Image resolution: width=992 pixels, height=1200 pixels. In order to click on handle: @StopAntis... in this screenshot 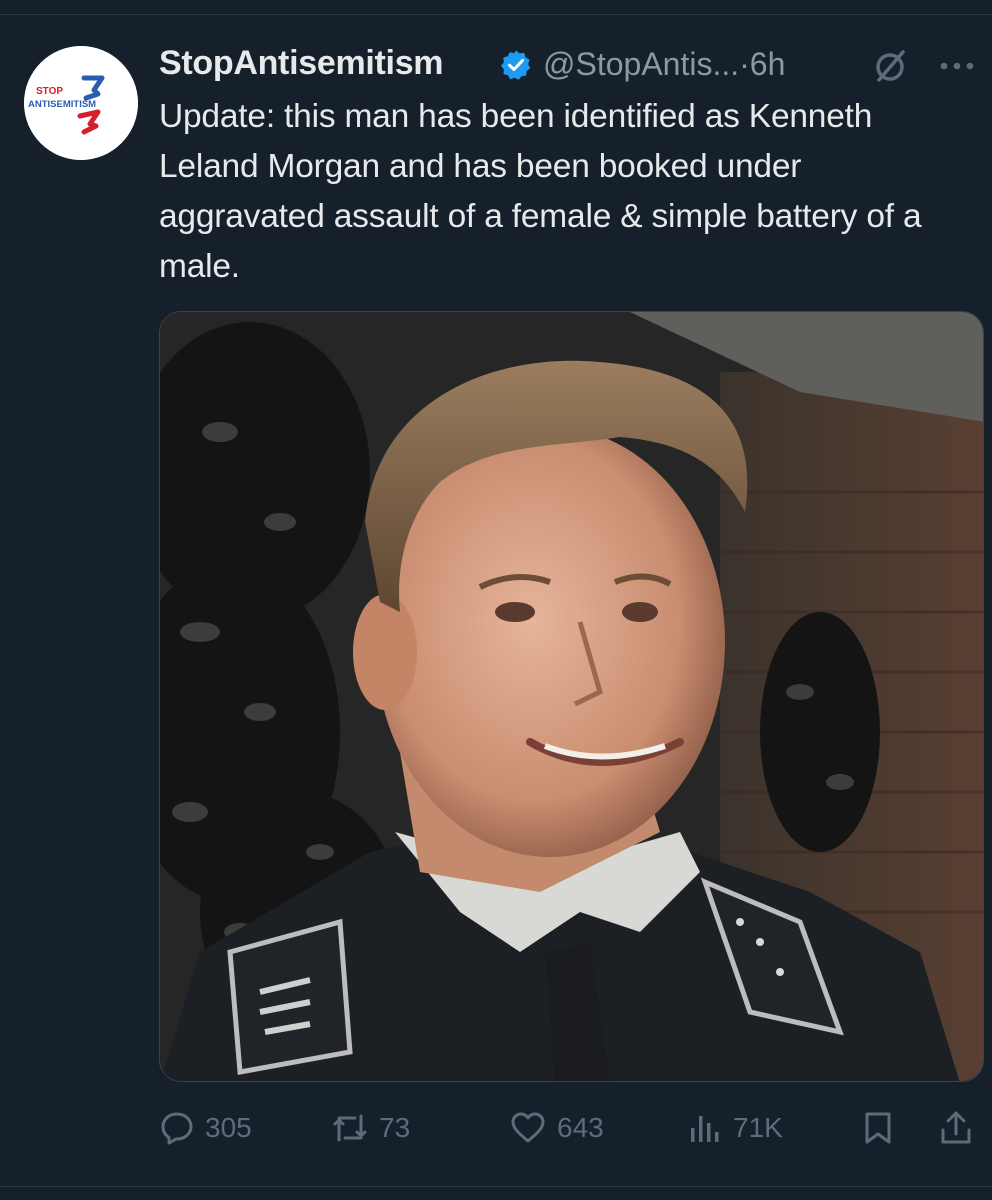, I will do `click(641, 64)`.